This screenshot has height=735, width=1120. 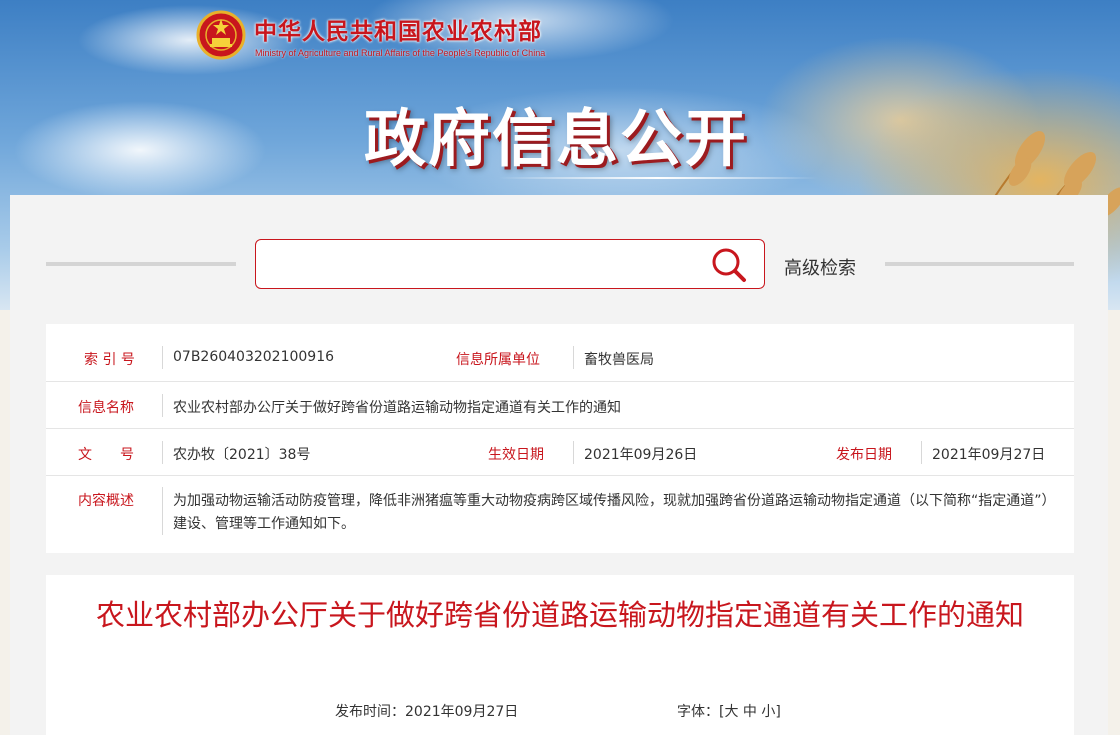 I want to click on font-size-control: 字体：[大 中 小], so click(x=729, y=711).